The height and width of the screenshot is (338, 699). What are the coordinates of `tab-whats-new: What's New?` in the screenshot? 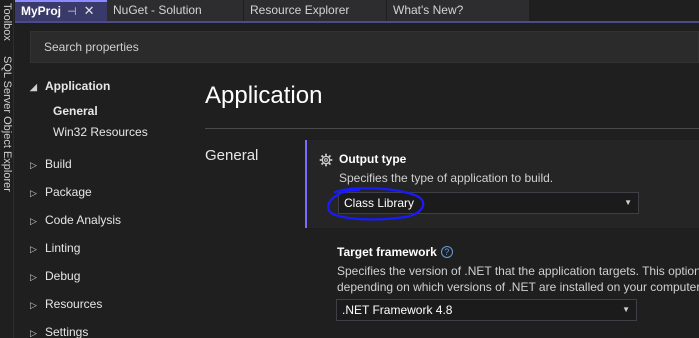 It's located at (458, 10).